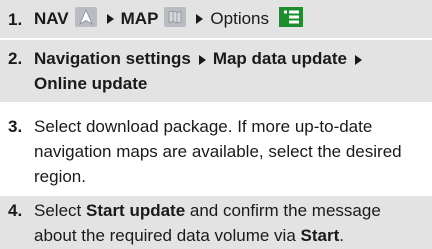 This screenshot has width=432, height=249. Describe the element at coordinates (51, 18) in the screenshot. I see `nav-label: NAV` at that location.